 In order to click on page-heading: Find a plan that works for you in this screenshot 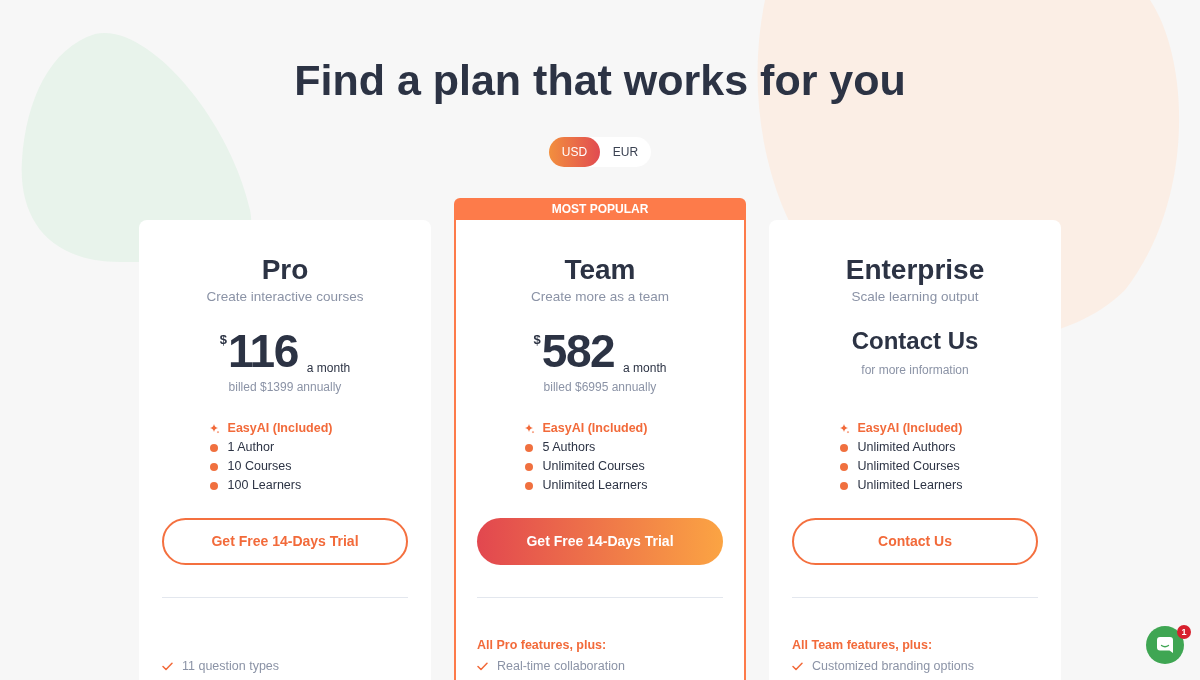, I will do `click(600, 80)`.